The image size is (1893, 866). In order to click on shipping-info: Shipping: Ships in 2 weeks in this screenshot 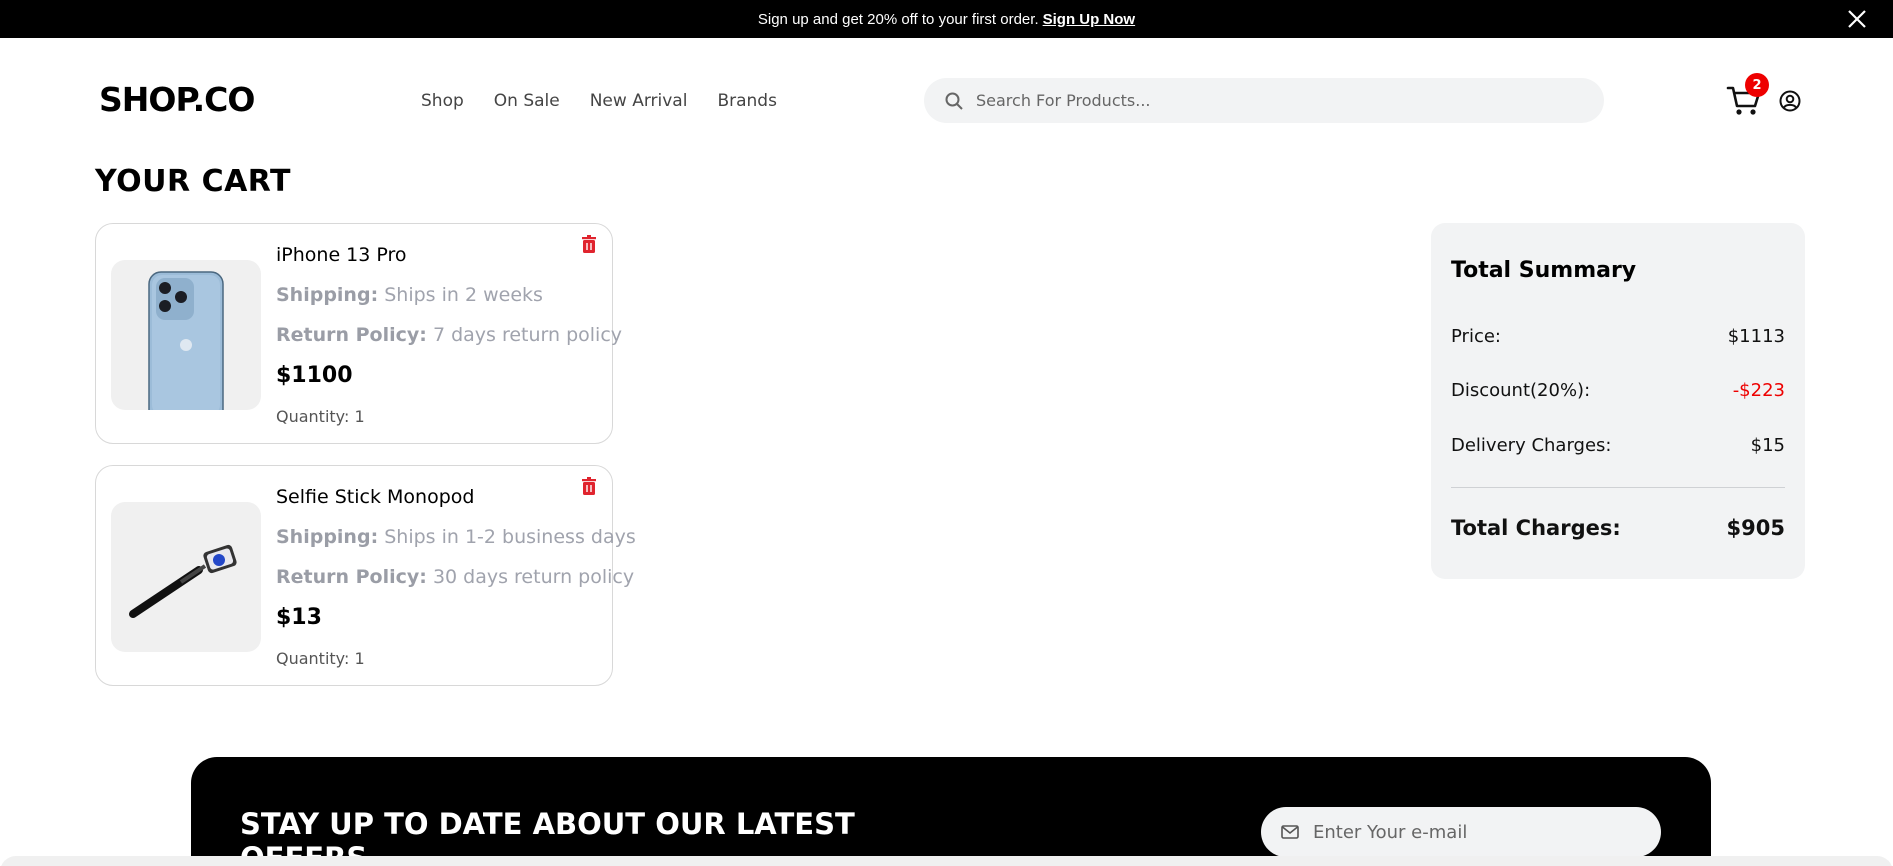, I will do `click(409, 295)`.